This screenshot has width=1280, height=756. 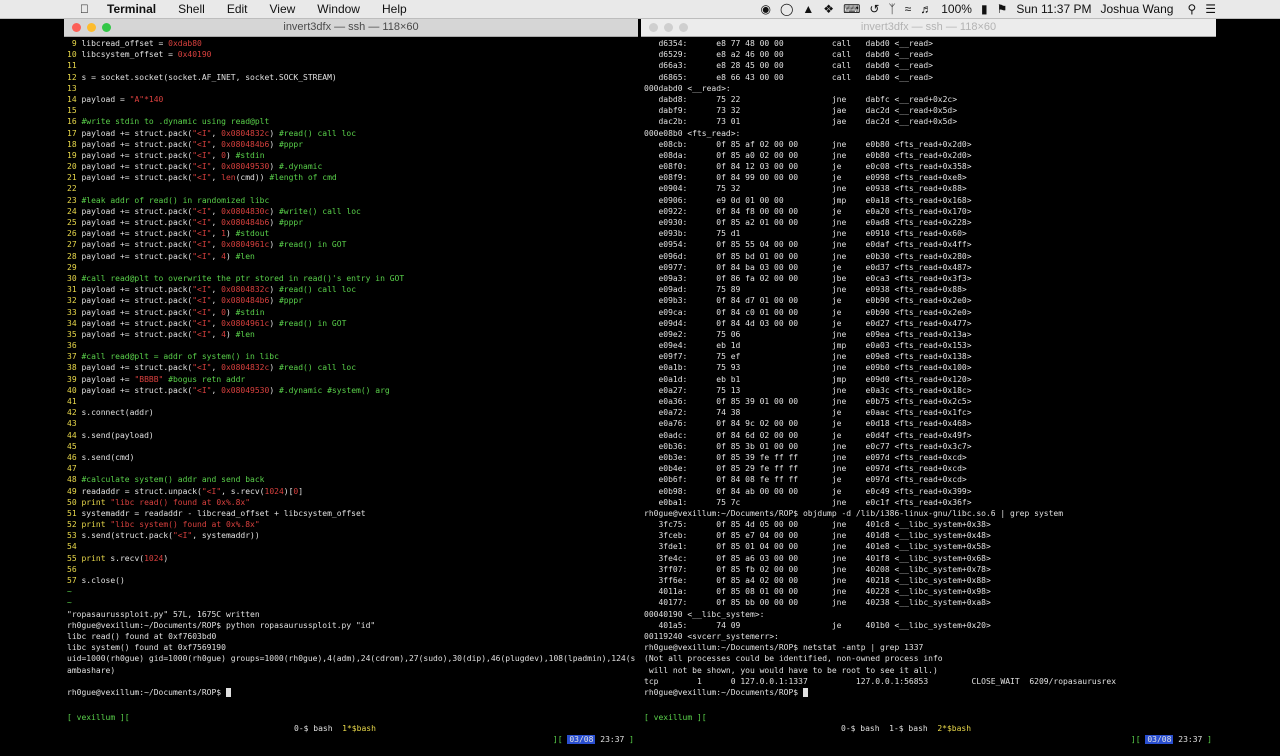 I want to click on glasses-icon: ◯, so click(x=786, y=9).